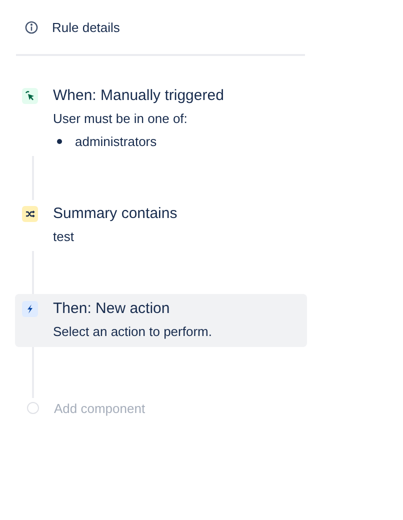 The height and width of the screenshot is (520, 403). Describe the element at coordinates (64, 236) in the screenshot. I see `component-description: test` at that location.